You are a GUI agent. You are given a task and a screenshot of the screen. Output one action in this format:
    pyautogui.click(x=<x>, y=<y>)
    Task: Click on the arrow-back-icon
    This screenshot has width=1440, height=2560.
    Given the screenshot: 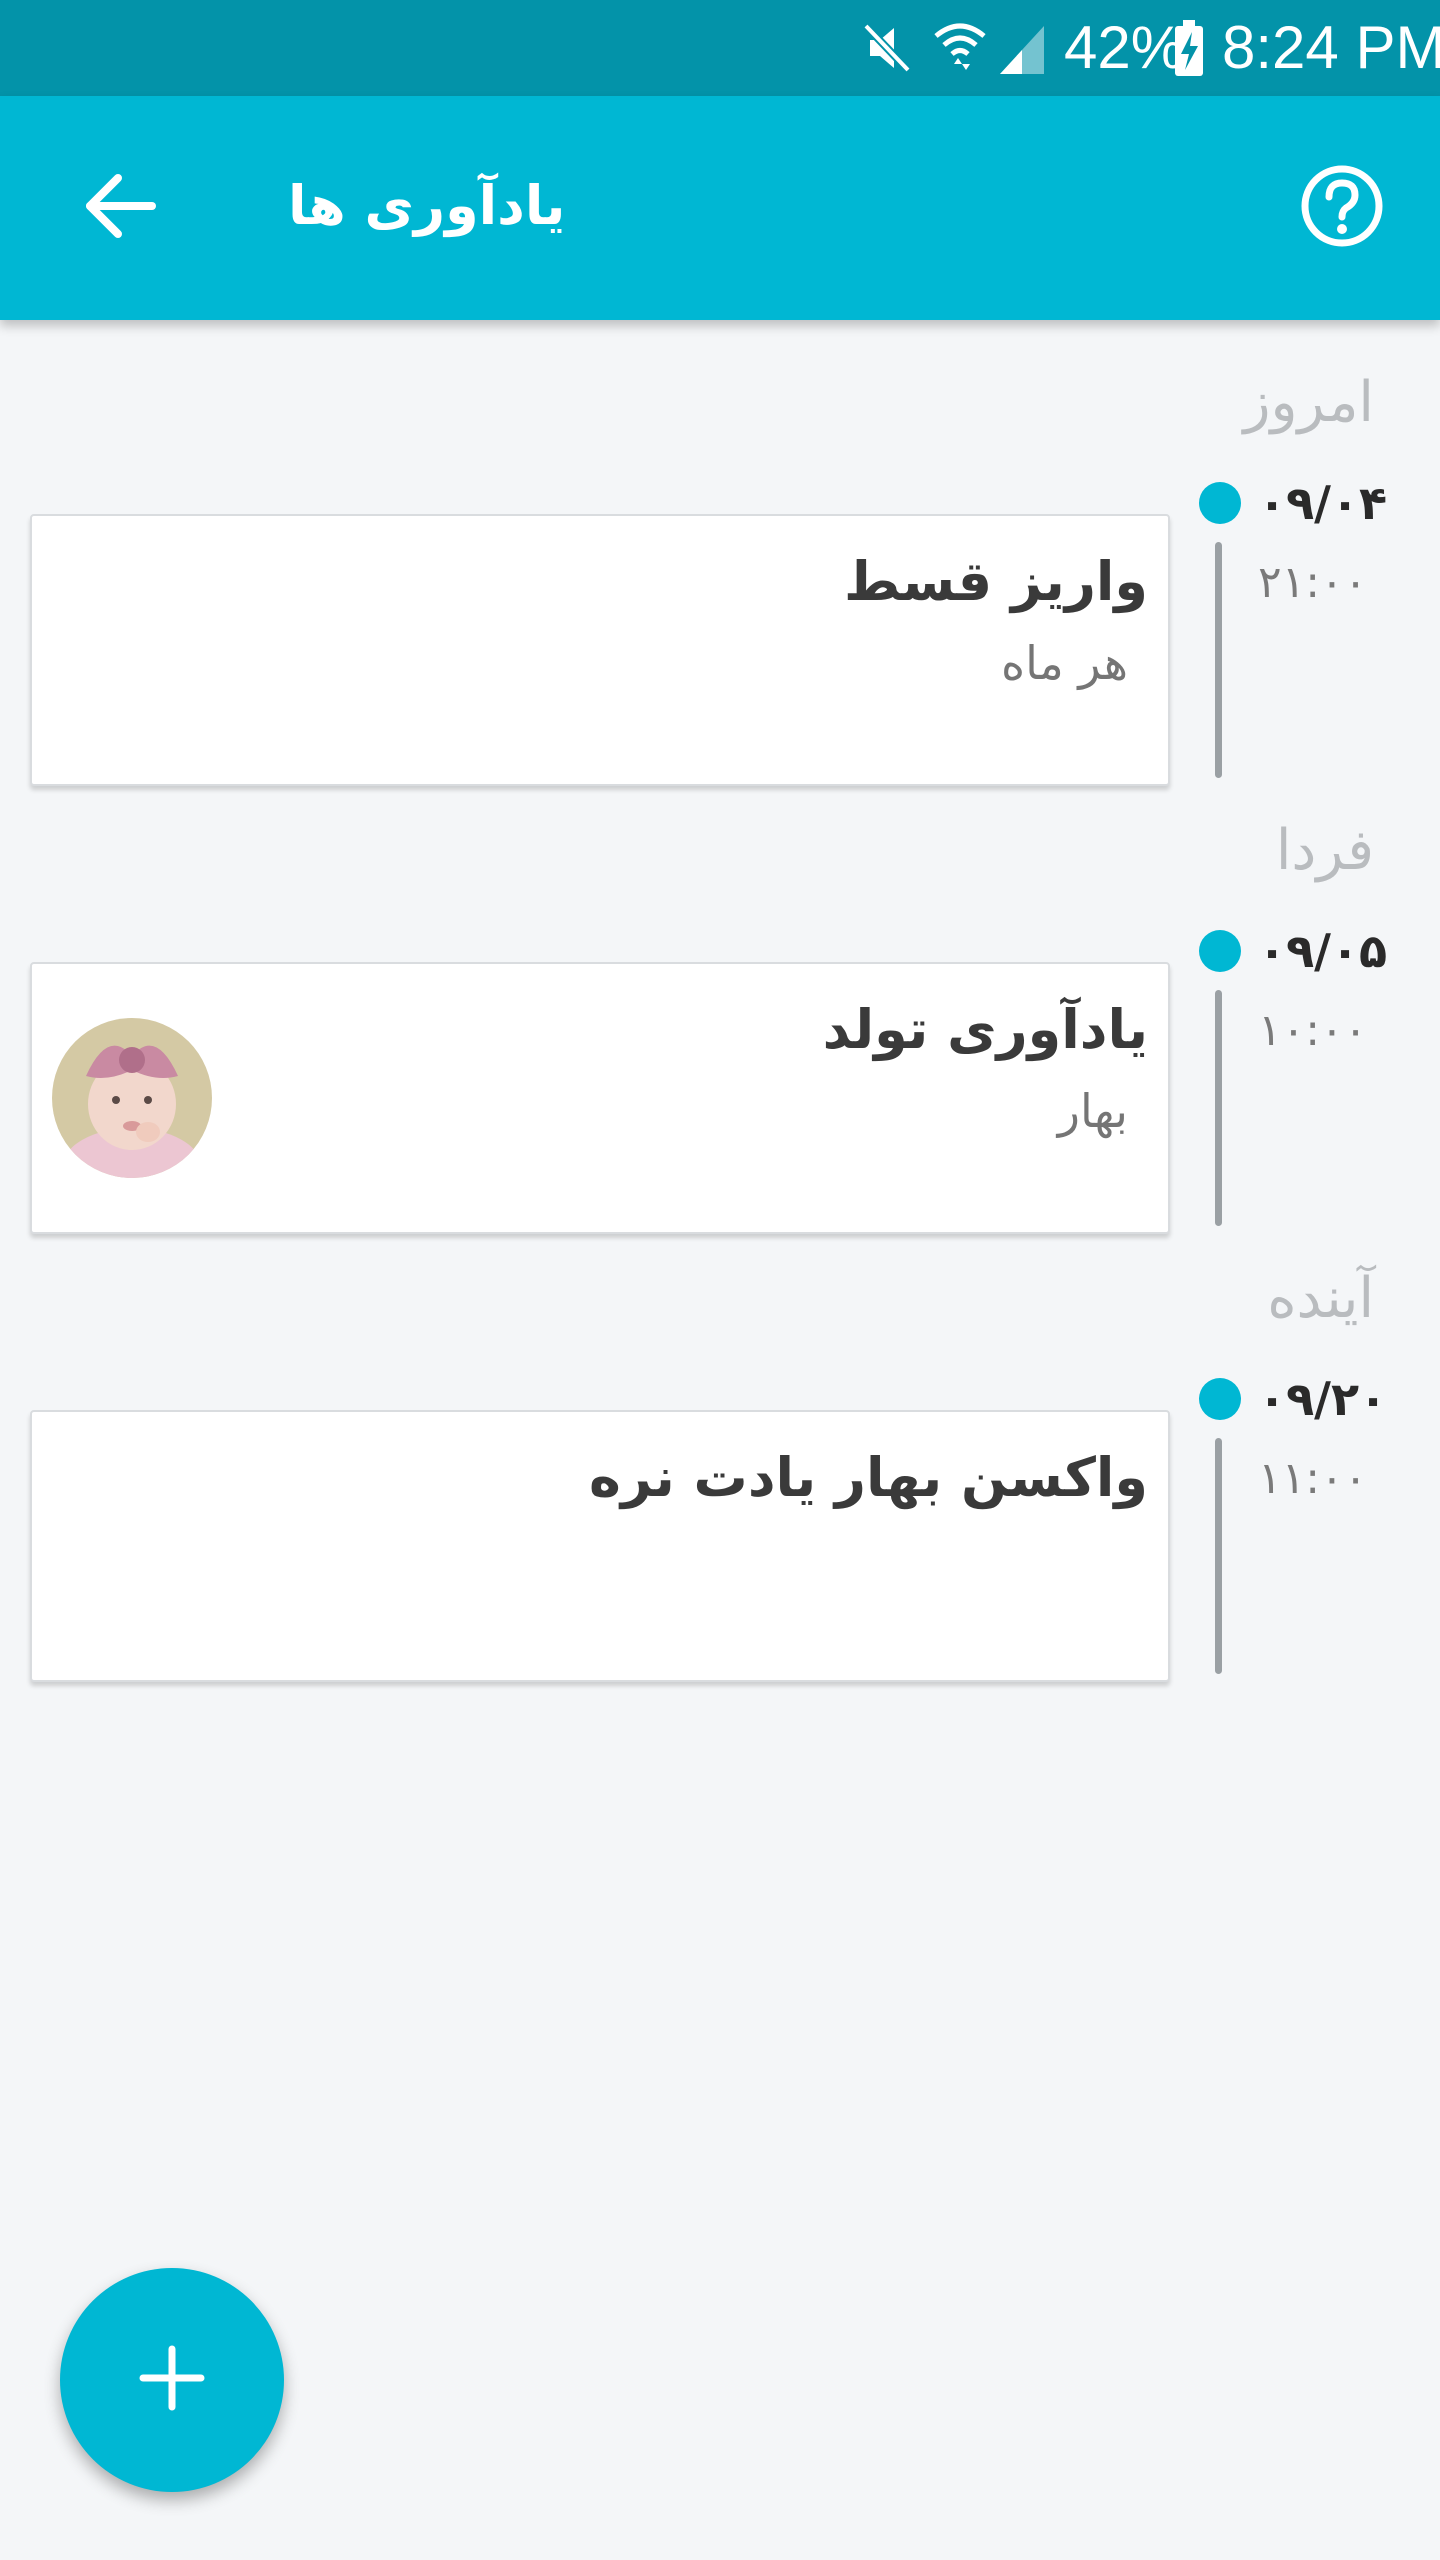 What is the action you would take?
    pyautogui.click(x=120, y=208)
    